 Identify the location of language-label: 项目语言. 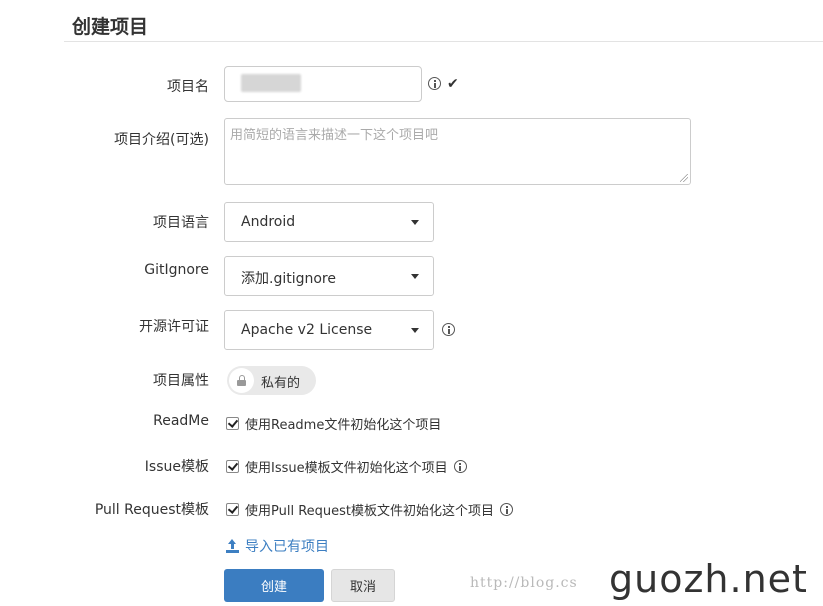
(181, 223).